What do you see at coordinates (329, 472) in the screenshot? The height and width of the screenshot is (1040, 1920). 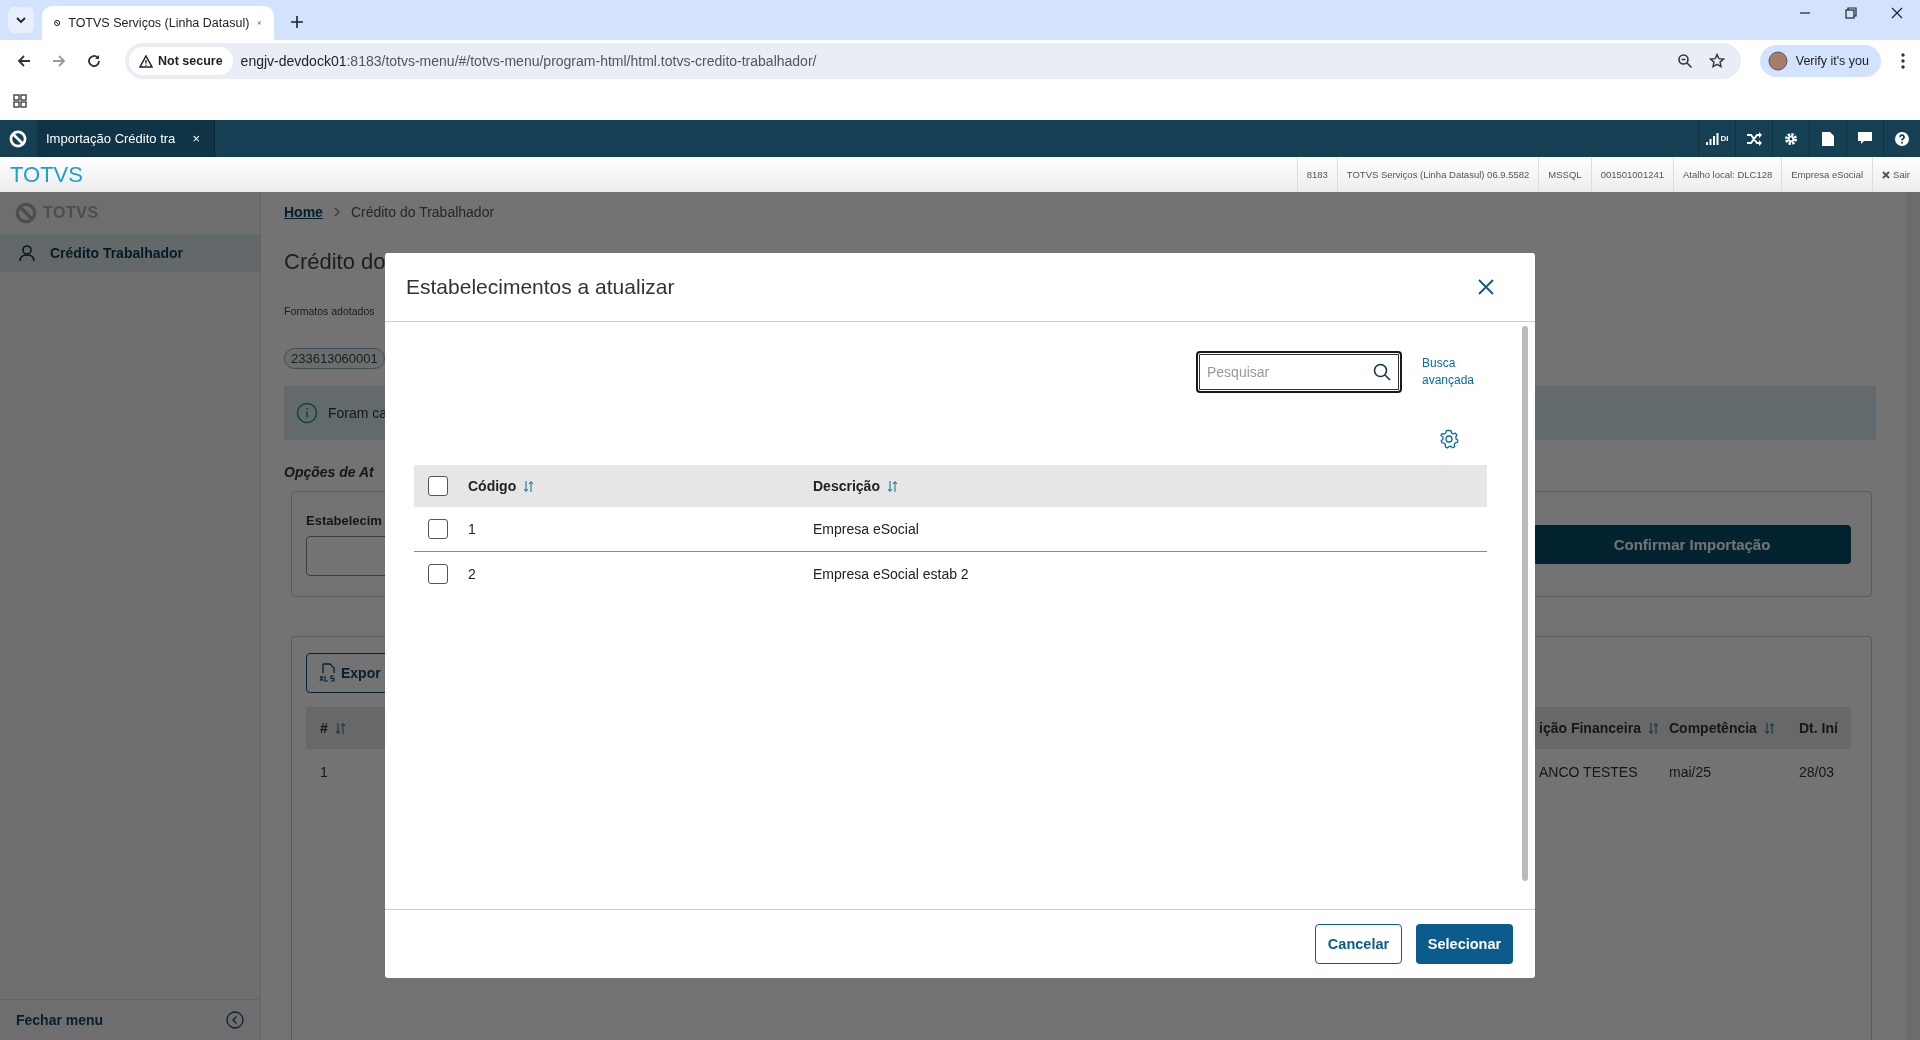 I see `section-title: Opções de At` at bounding box center [329, 472].